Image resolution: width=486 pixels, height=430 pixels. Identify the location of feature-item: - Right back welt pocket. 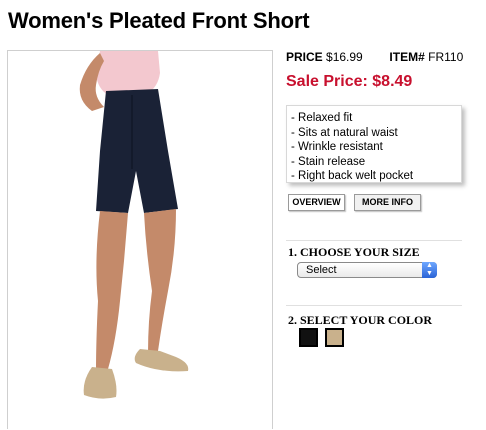
(352, 176).